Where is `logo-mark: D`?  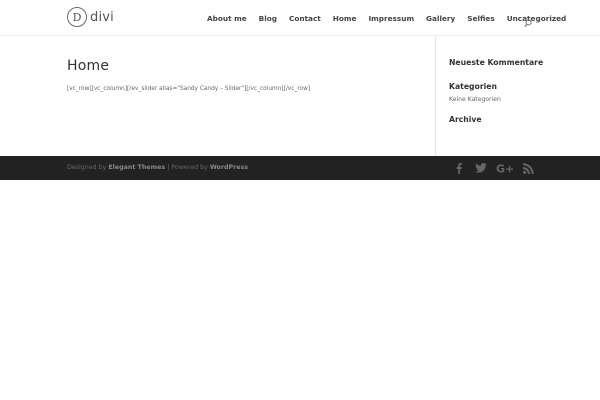
logo-mark: D is located at coordinates (77, 17).